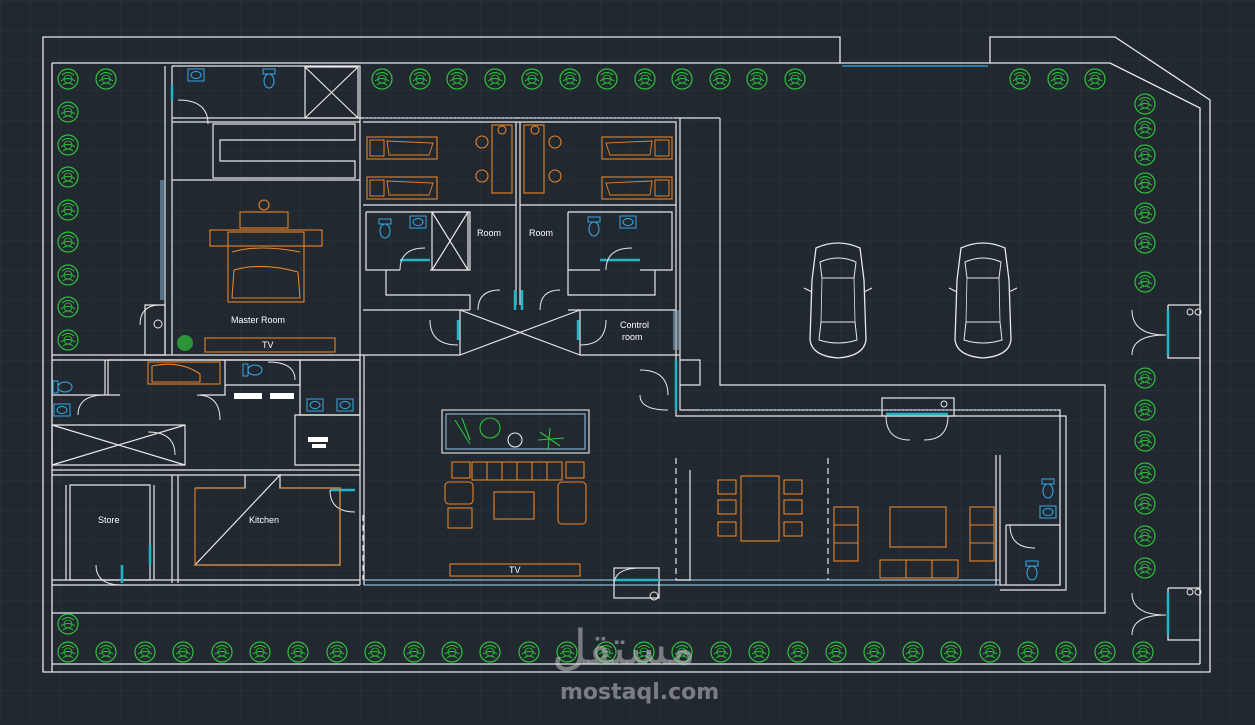  What do you see at coordinates (185, 343) in the screenshot?
I see `plant-icon` at bounding box center [185, 343].